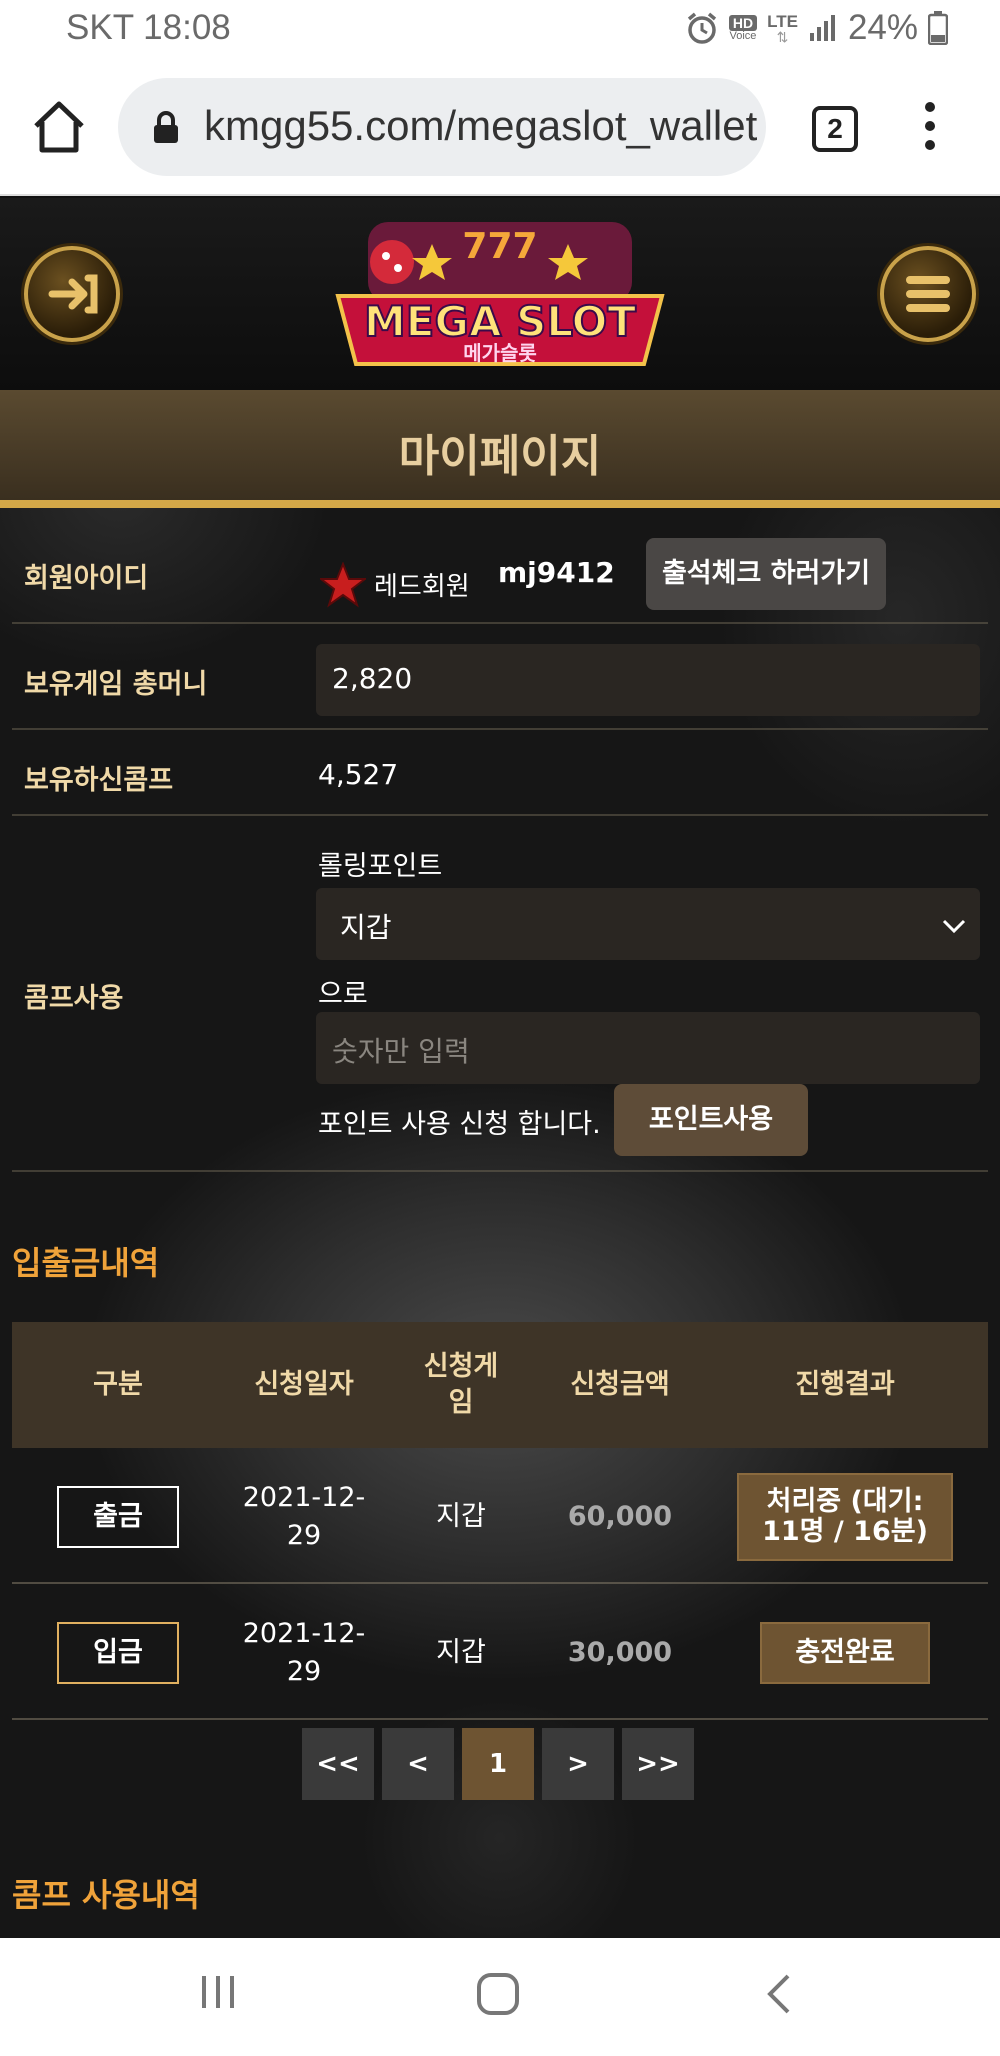  I want to click on tab-switcher-button: 2, so click(835, 129).